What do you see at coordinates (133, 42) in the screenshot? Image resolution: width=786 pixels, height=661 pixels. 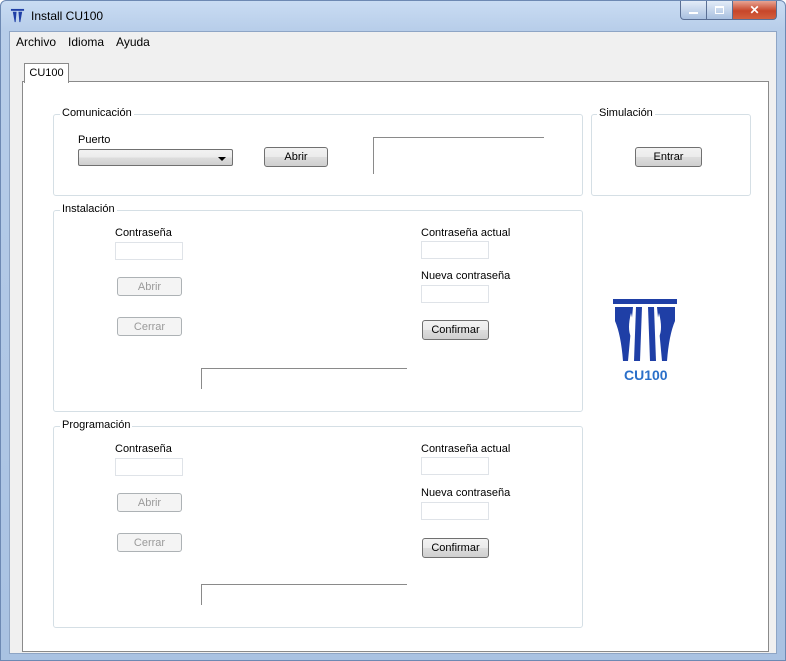 I see `menu-ayuda: Ayuda` at bounding box center [133, 42].